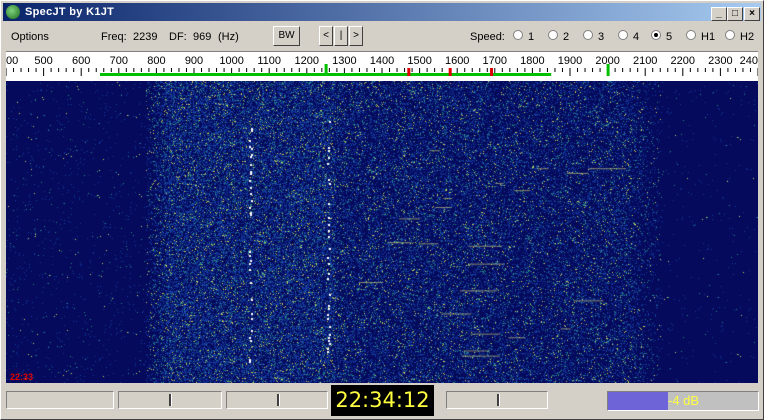 The height and width of the screenshot is (420, 764). I want to click on level-meter: -4 dB, so click(683, 401).